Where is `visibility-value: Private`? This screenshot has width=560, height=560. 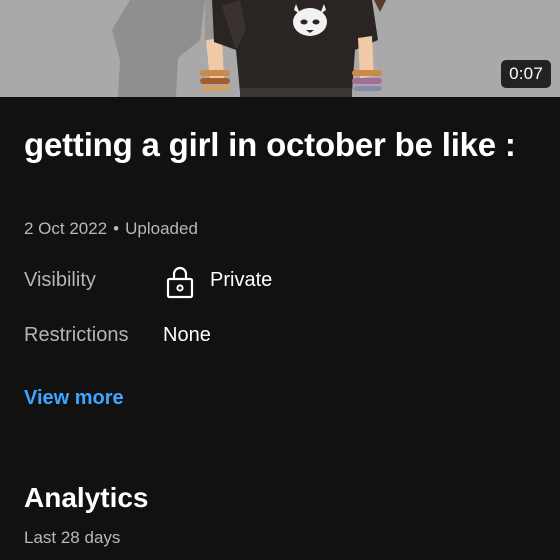
visibility-value: Private is located at coordinates (241, 280).